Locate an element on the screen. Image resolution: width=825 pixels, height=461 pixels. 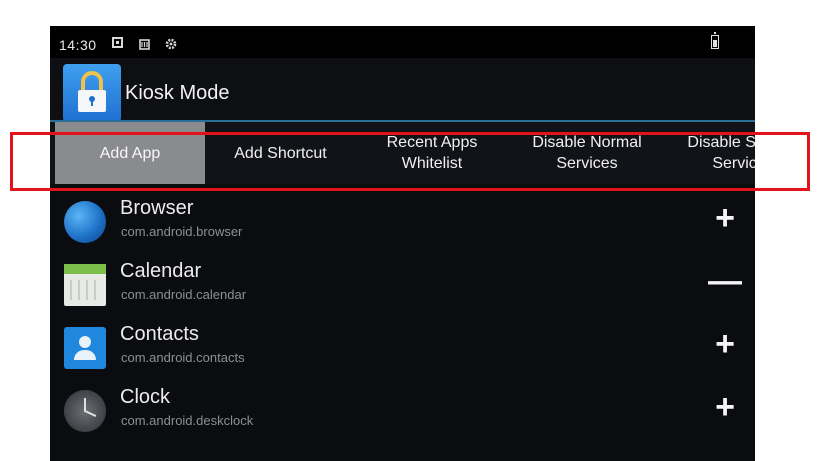
status-time: 14:30 is located at coordinates (78, 45).